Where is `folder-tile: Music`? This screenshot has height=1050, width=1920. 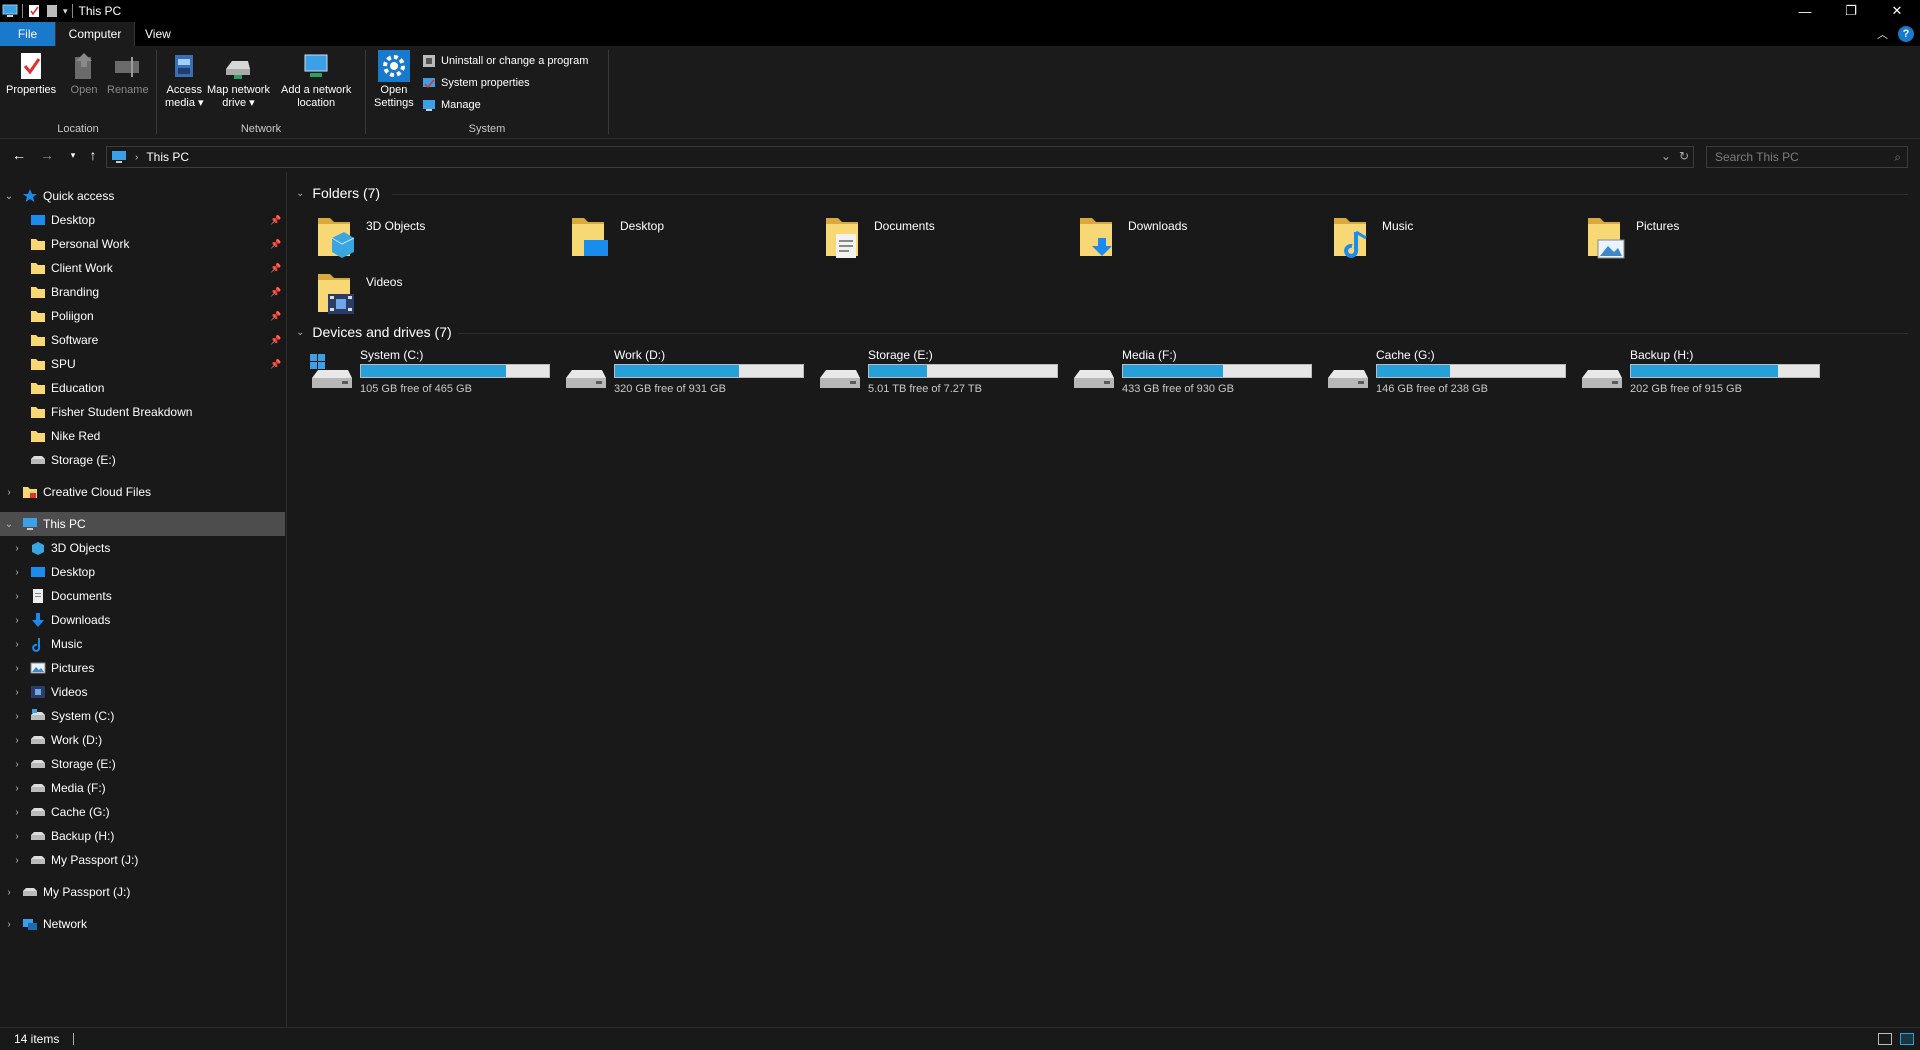 folder-tile: Music is located at coordinates (1453, 238).